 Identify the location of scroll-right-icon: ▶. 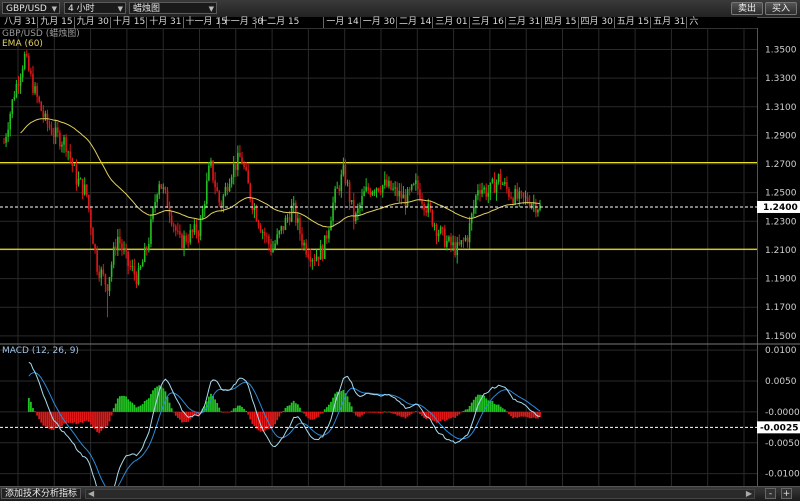
(749, 493).